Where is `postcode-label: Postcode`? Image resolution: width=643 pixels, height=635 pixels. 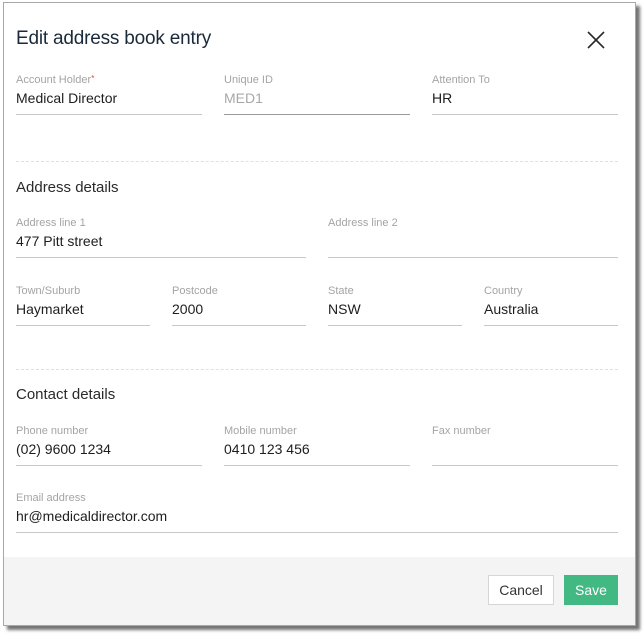
postcode-label: Postcode is located at coordinates (195, 291).